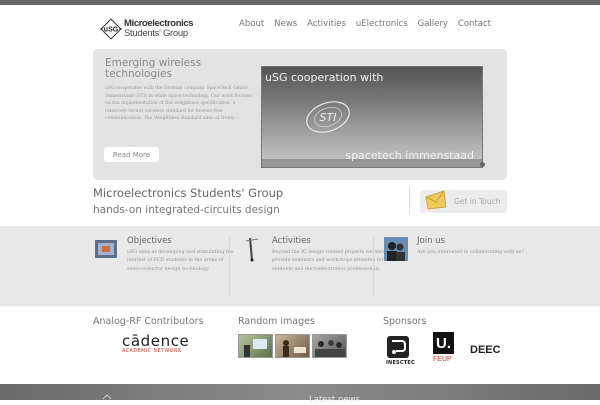 This screenshot has height=405, width=600. I want to click on nav-activities: Activities, so click(326, 24).